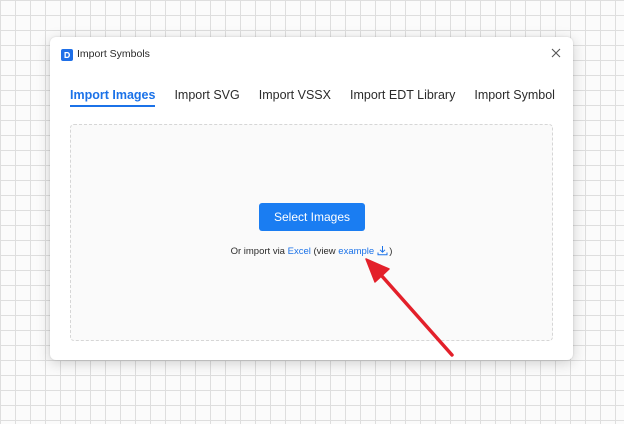  I want to click on view-close-text: ), so click(391, 251).